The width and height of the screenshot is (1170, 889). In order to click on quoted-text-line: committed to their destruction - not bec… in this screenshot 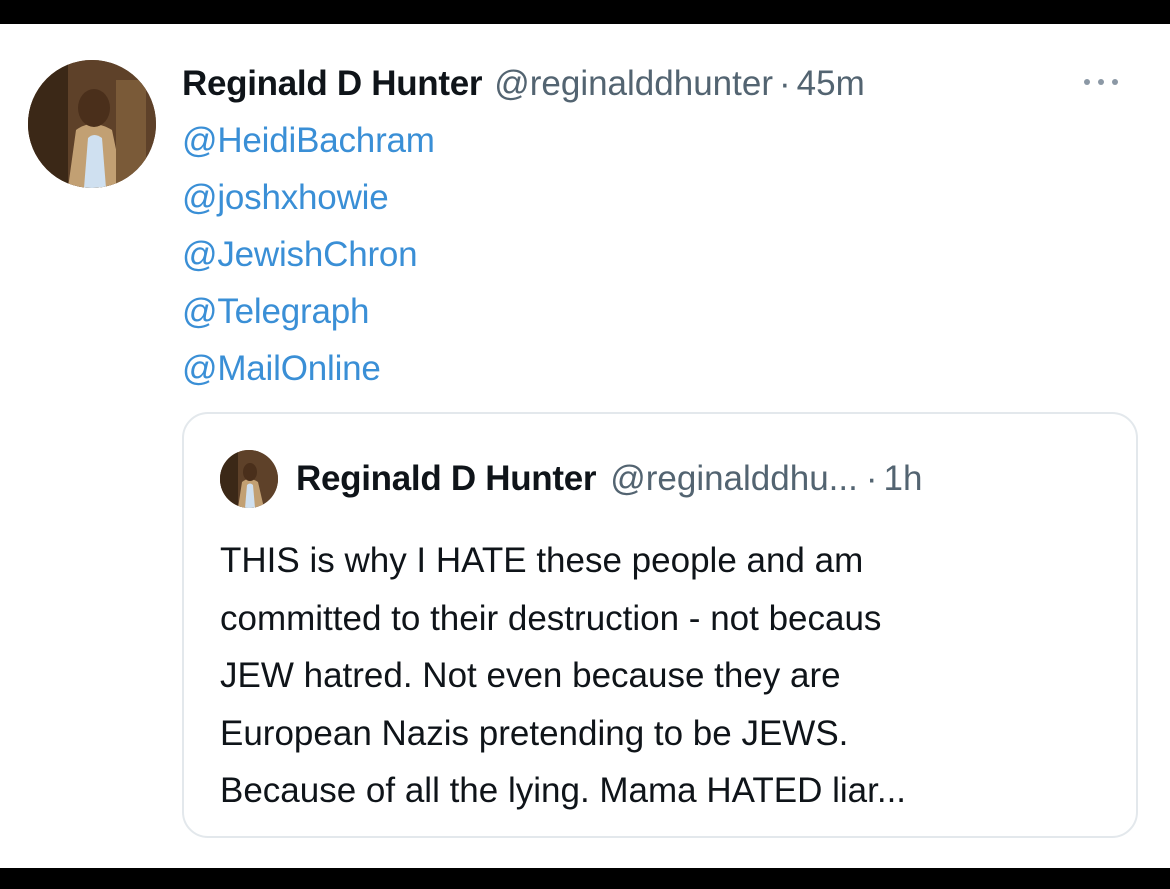, I will do `click(551, 618)`.